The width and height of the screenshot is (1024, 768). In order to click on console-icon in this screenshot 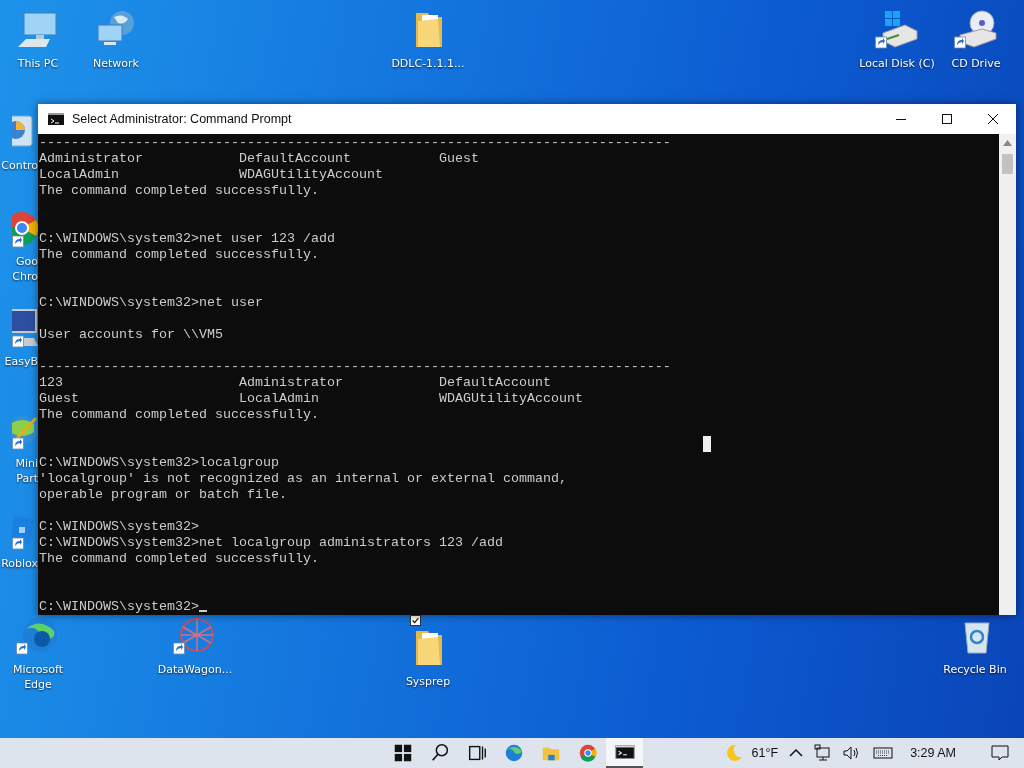, I will do `click(56, 119)`.